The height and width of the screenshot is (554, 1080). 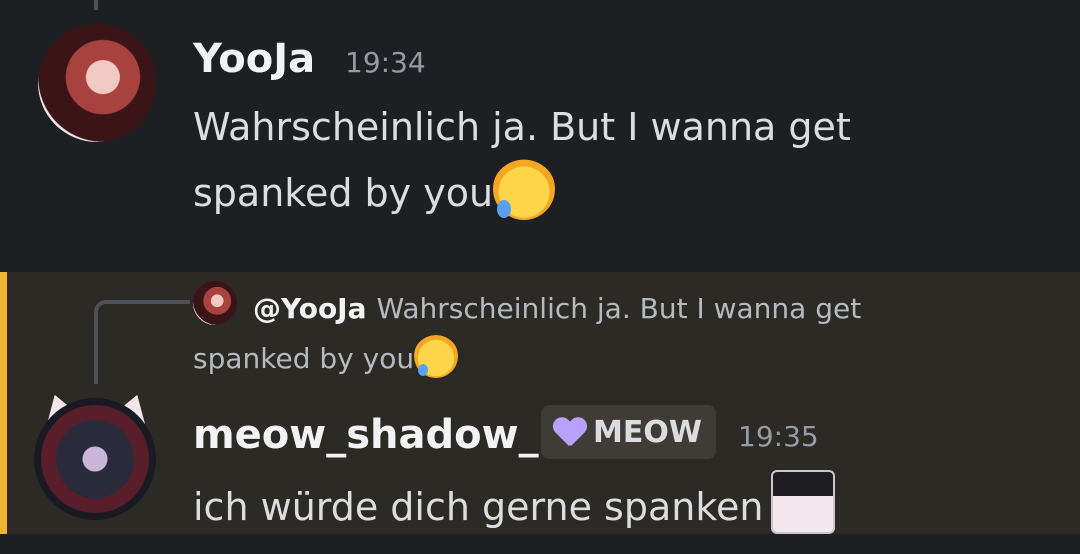 What do you see at coordinates (570, 432) in the screenshot?
I see `purple-heart-icon` at bounding box center [570, 432].